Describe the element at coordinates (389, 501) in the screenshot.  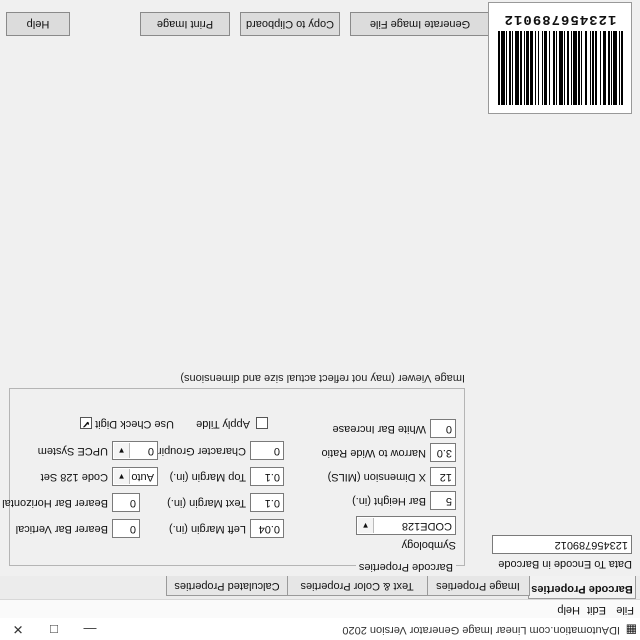
I see `bar-height-label: Bar Height (in.)` at that location.